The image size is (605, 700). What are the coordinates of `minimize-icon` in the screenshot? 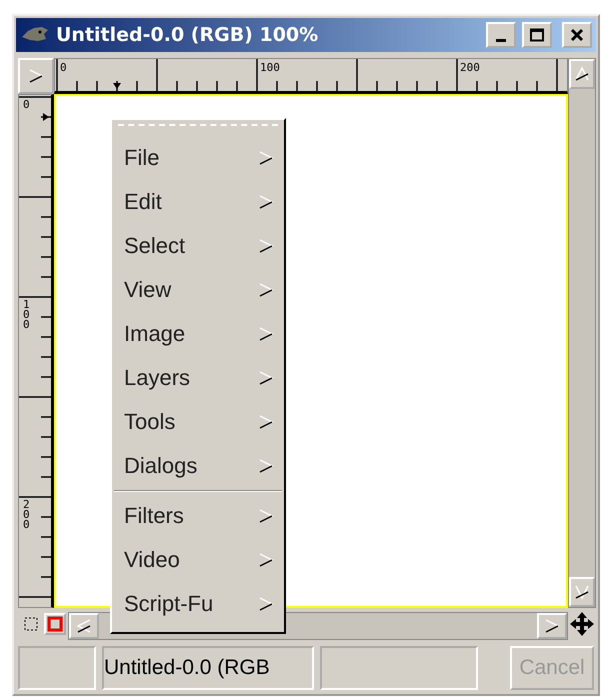 It's located at (501, 40).